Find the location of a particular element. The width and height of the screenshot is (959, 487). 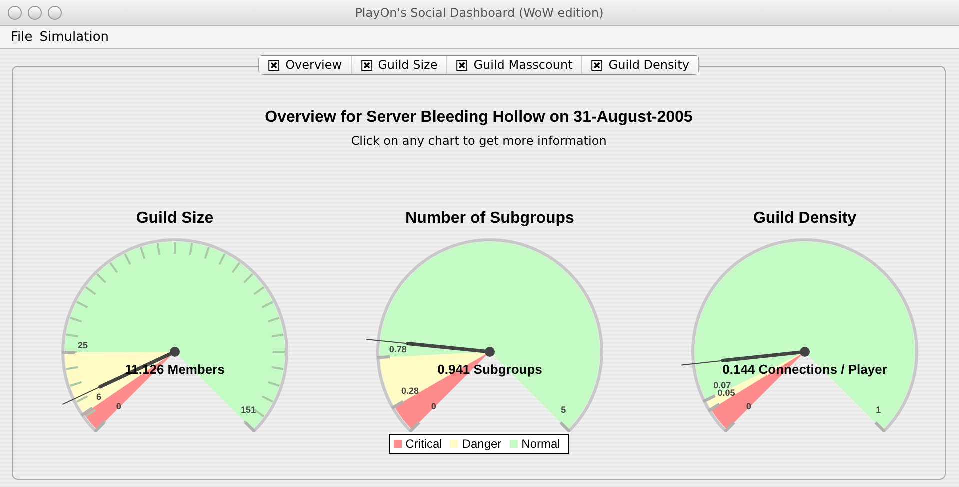

scale-label: 6 is located at coordinates (99, 397).